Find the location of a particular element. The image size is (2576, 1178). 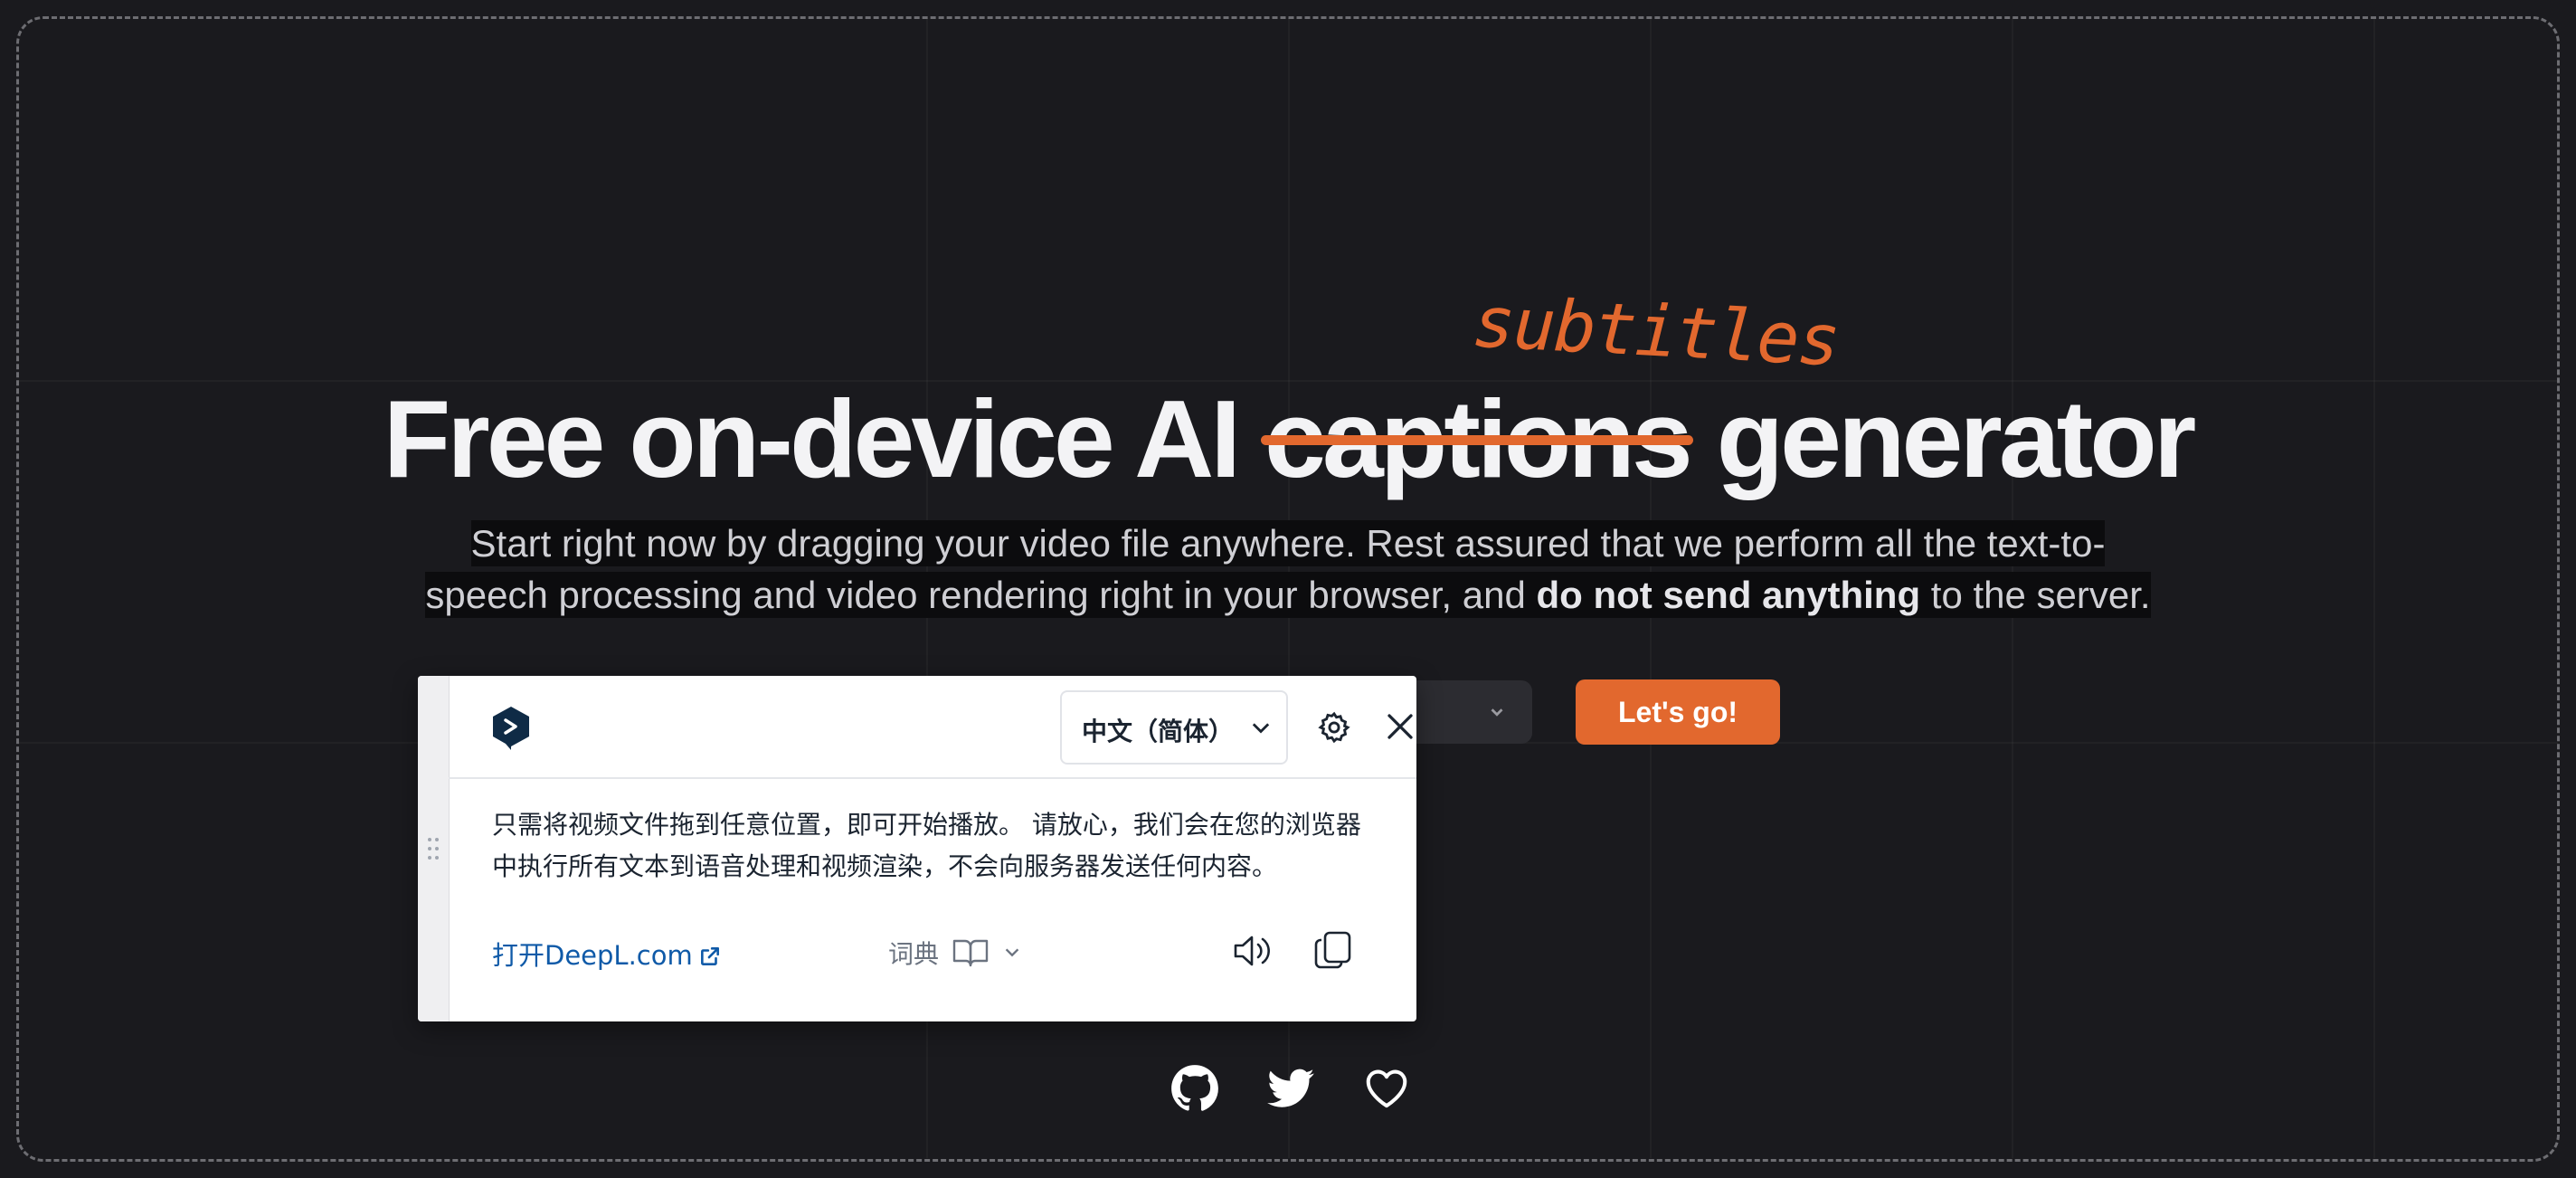

title-part-1: Free on-device AI is located at coordinates (824, 439).